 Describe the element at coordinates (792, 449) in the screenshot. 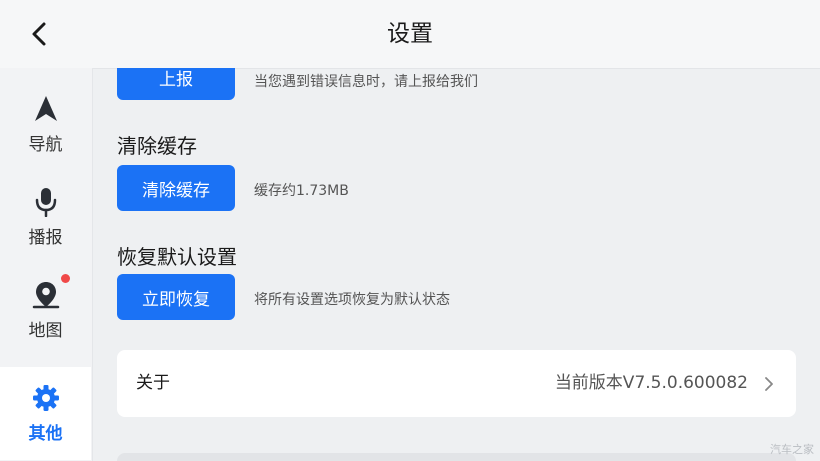

I see `watermark-text: 汽车之家` at that location.